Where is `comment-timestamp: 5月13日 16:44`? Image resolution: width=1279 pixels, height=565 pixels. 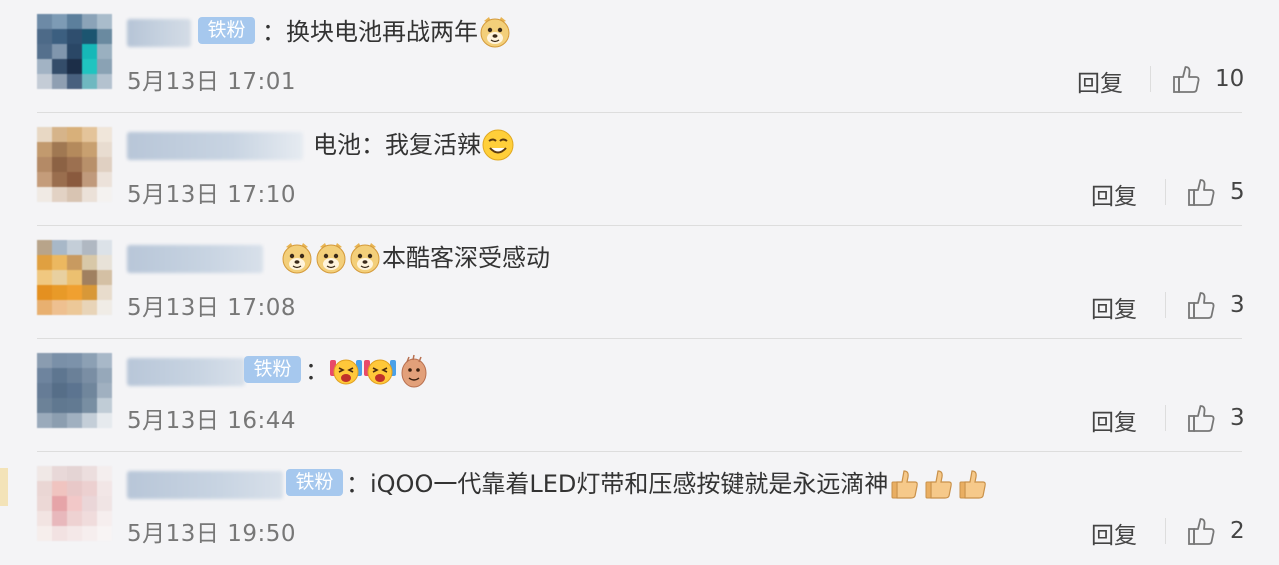 comment-timestamp: 5月13日 16:44 is located at coordinates (211, 421).